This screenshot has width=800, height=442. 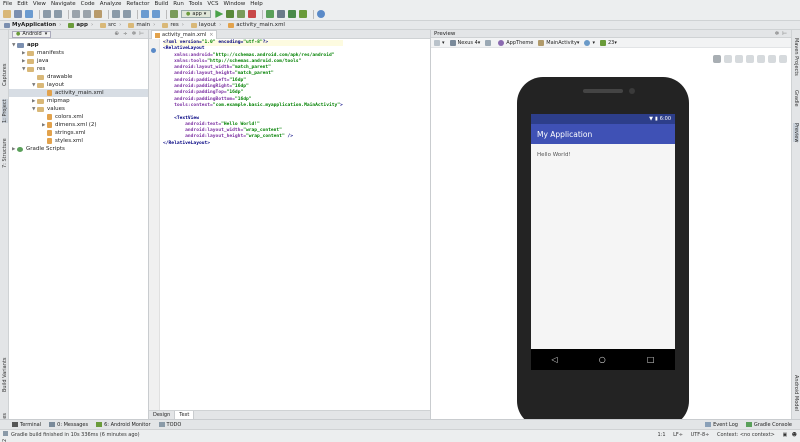 I want to click on paste-icon, so click(x=98, y=14).